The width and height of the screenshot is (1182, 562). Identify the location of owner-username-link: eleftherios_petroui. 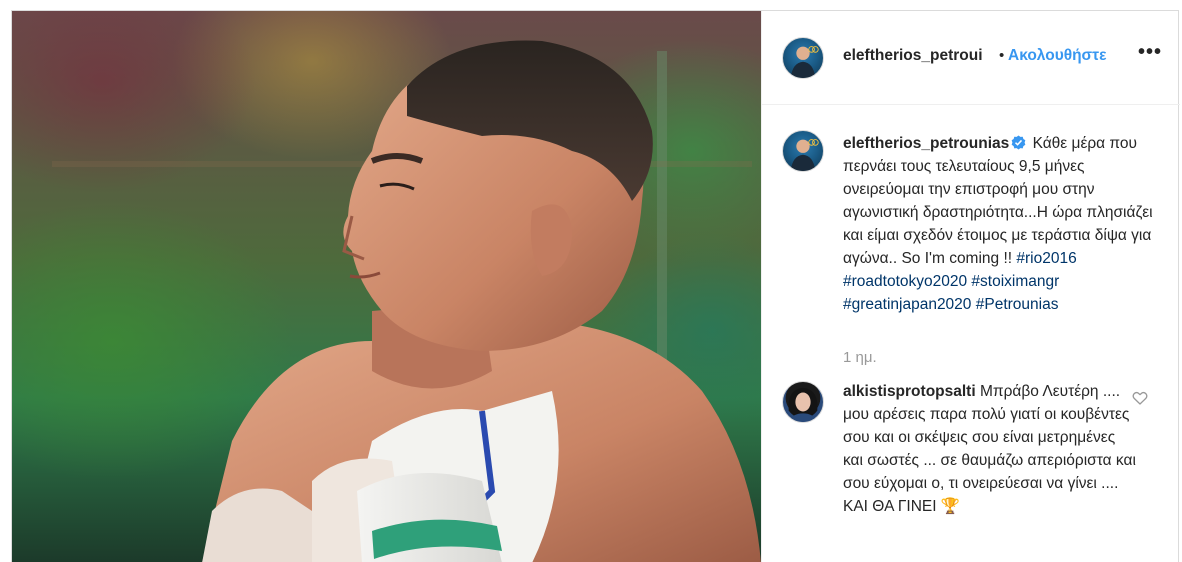
(913, 56).